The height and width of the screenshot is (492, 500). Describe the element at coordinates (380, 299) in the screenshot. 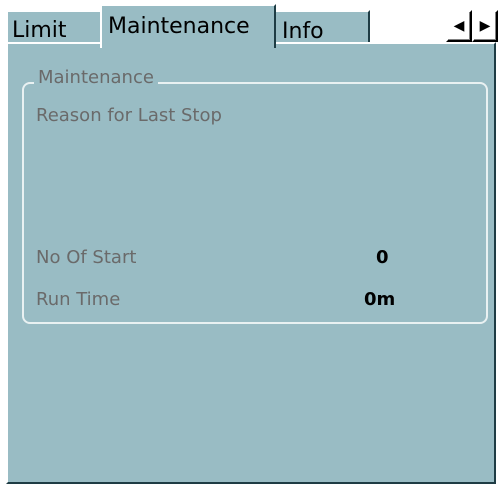

I see `run-time-value: 0m` at that location.